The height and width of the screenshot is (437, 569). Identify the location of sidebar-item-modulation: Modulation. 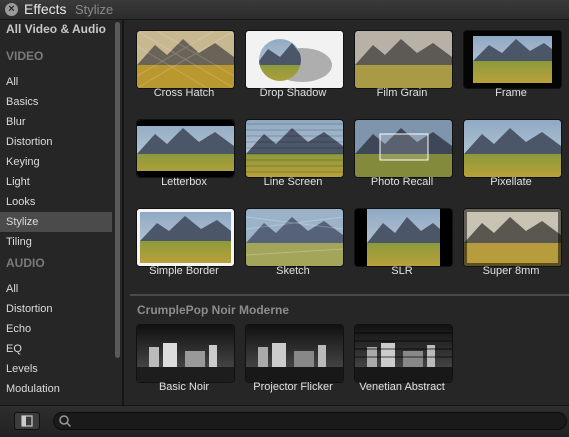
(56, 389).